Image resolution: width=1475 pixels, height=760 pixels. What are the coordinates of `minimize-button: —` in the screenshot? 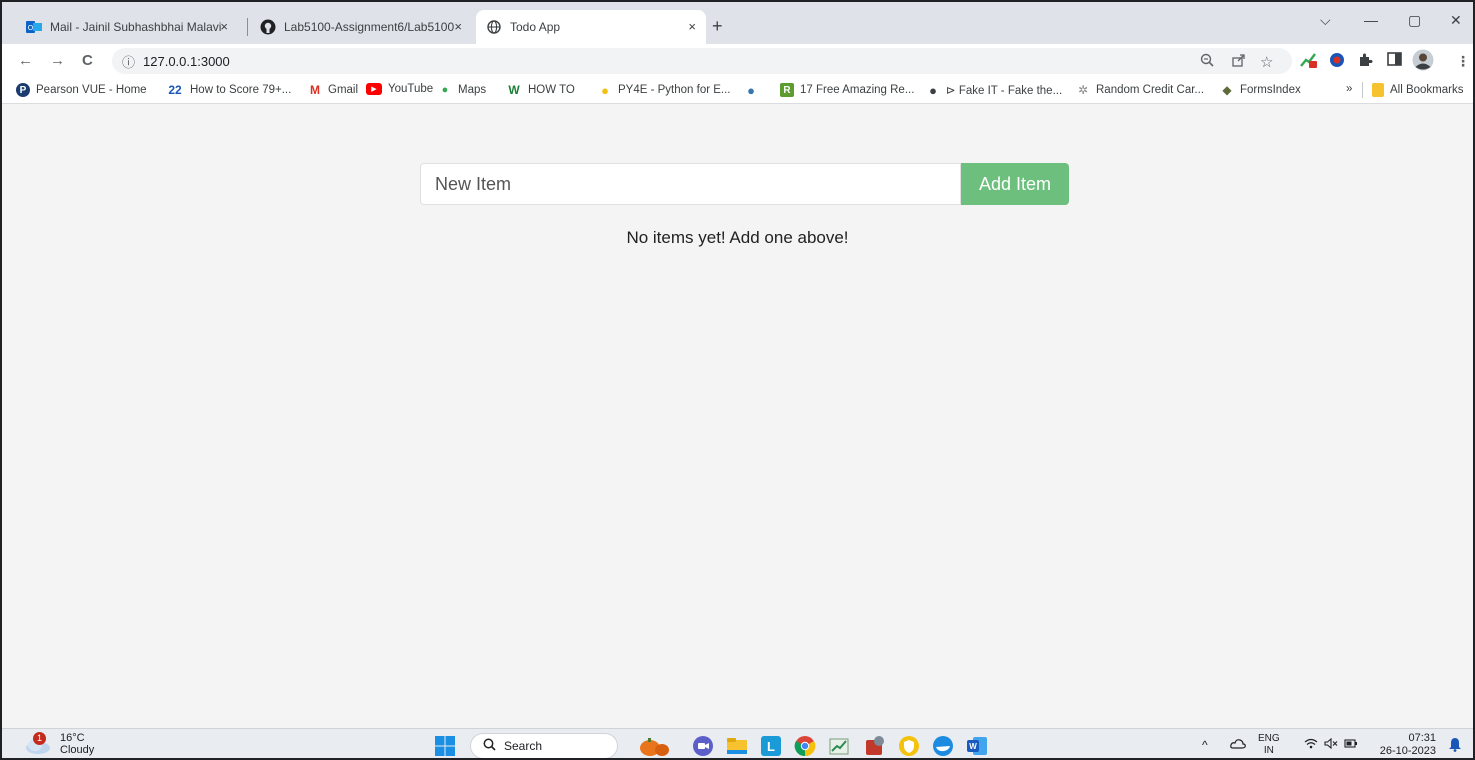 It's located at (1371, 20).